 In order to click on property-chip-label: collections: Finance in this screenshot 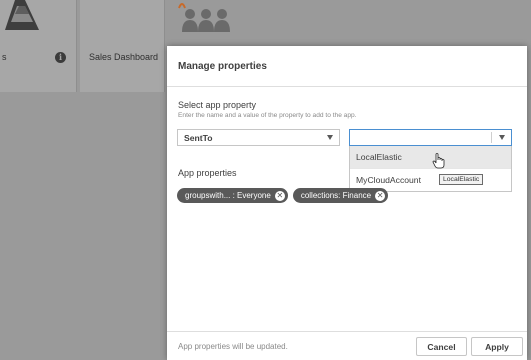, I will do `click(336, 195)`.